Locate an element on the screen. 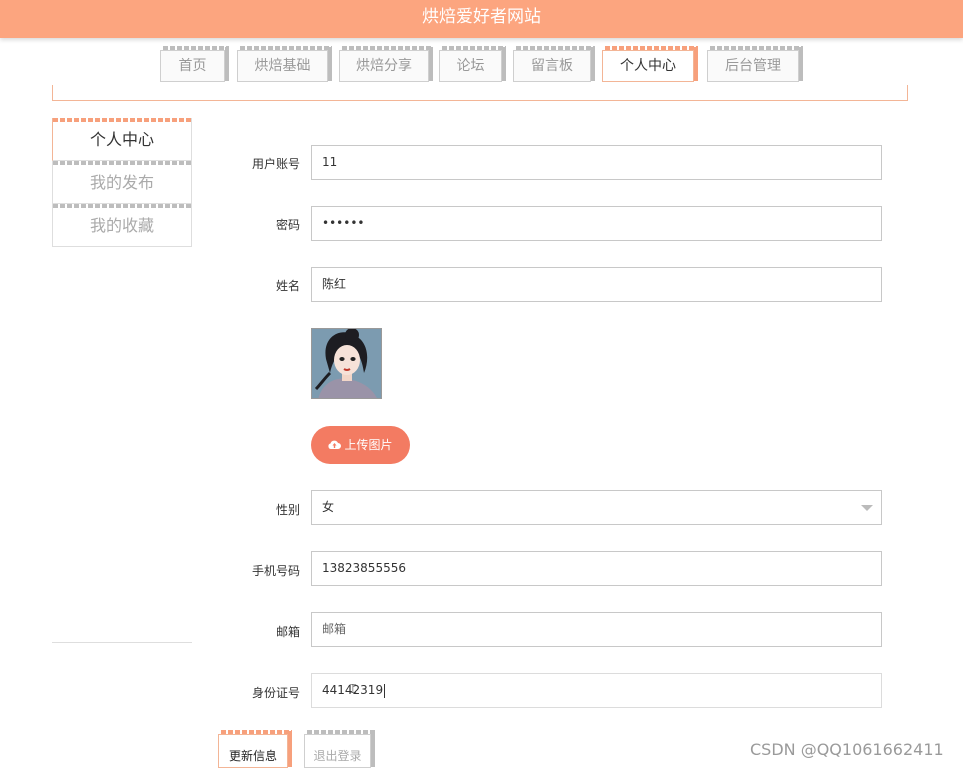 Image resolution: width=963 pixels, height=768 pixels. tab-baking-share: 烘焙分享 is located at coordinates (386, 64).